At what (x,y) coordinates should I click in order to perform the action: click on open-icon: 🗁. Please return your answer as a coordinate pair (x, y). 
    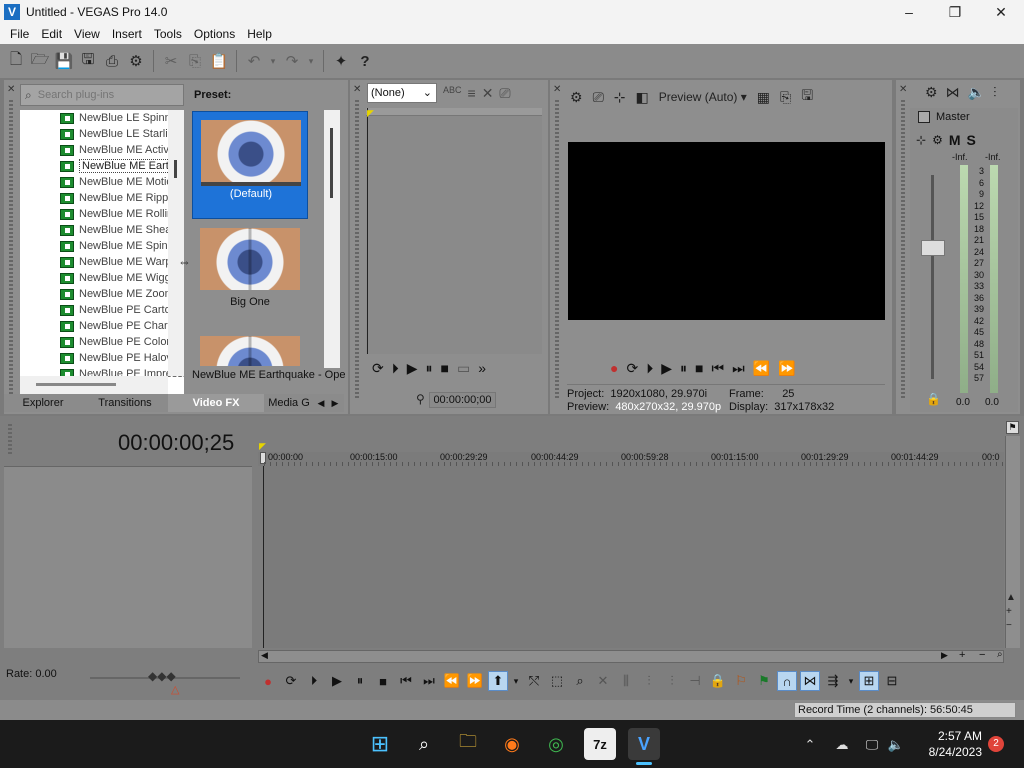
    Looking at the image, I should click on (40, 61).